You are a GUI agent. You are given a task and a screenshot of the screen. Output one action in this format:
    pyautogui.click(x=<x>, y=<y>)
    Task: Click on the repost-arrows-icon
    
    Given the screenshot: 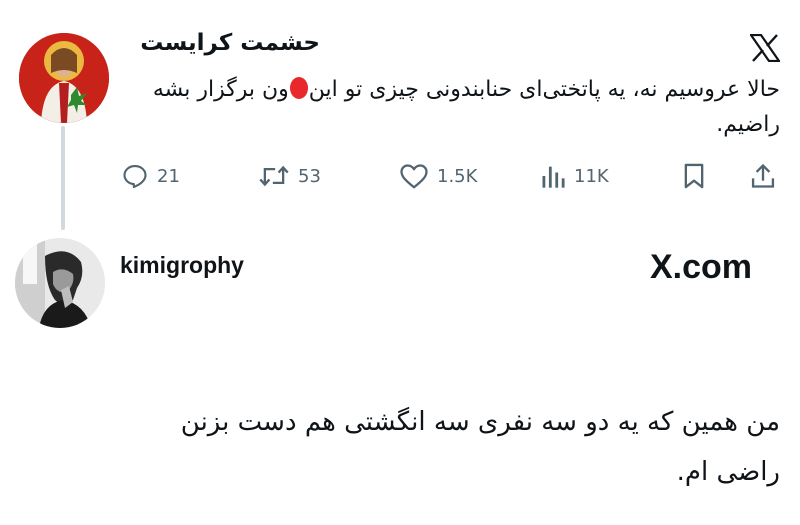 What is the action you would take?
    pyautogui.click(x=274, y=176)
    